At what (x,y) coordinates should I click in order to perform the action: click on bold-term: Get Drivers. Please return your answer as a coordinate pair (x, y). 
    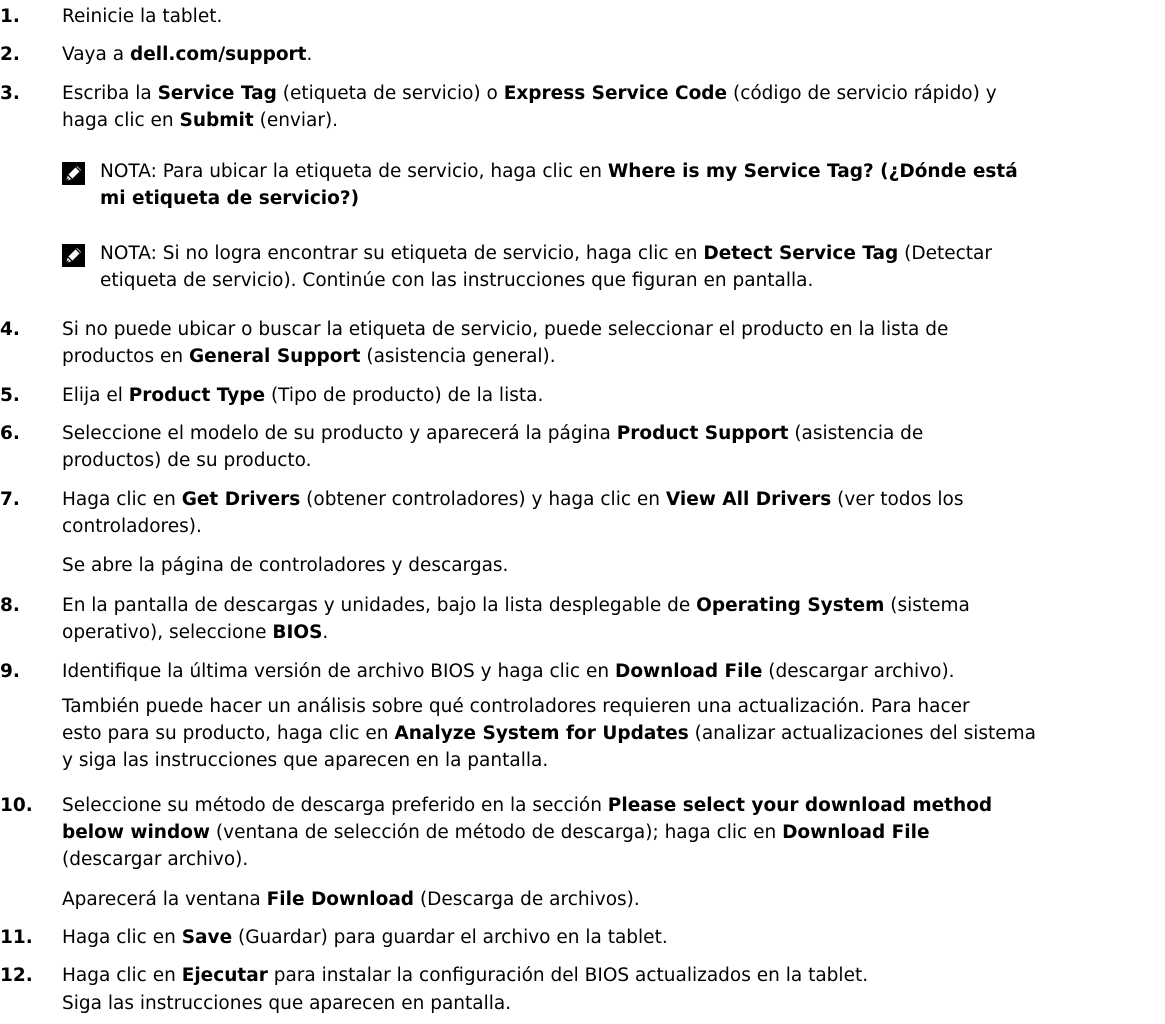
    Looking at the image, I should click on (241, 499).